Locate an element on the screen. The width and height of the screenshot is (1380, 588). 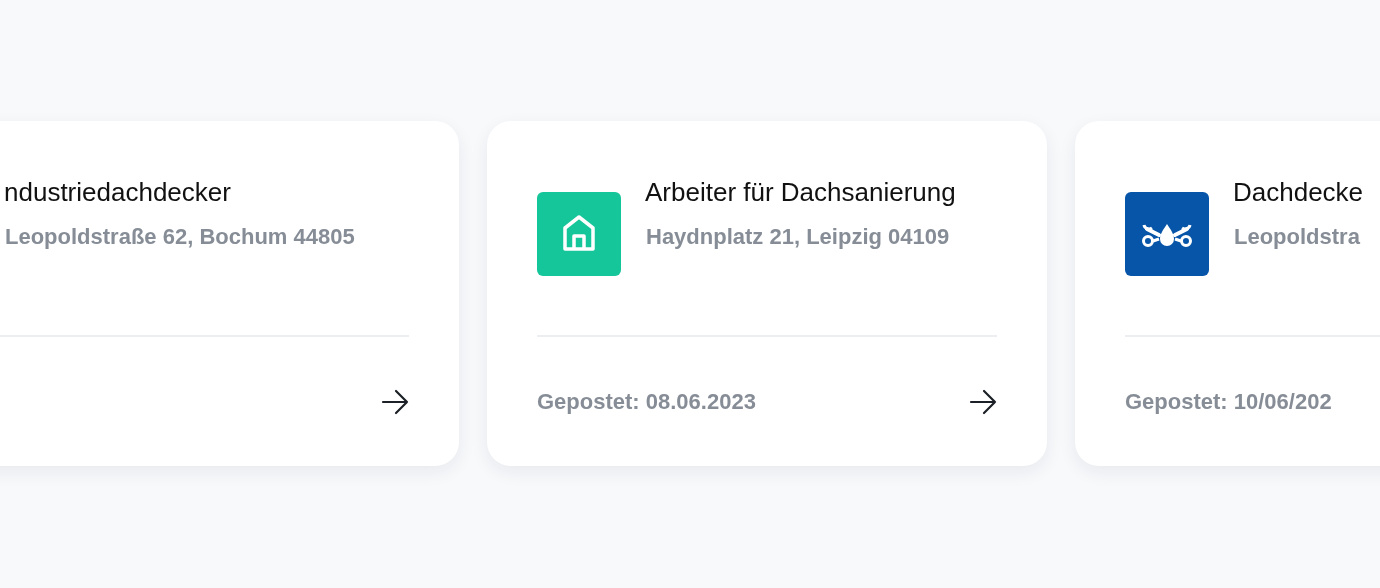
job-card: Dachdecke Leopoldstra Gepostet: 10/06/202 is located at coordinates (1227, 293).